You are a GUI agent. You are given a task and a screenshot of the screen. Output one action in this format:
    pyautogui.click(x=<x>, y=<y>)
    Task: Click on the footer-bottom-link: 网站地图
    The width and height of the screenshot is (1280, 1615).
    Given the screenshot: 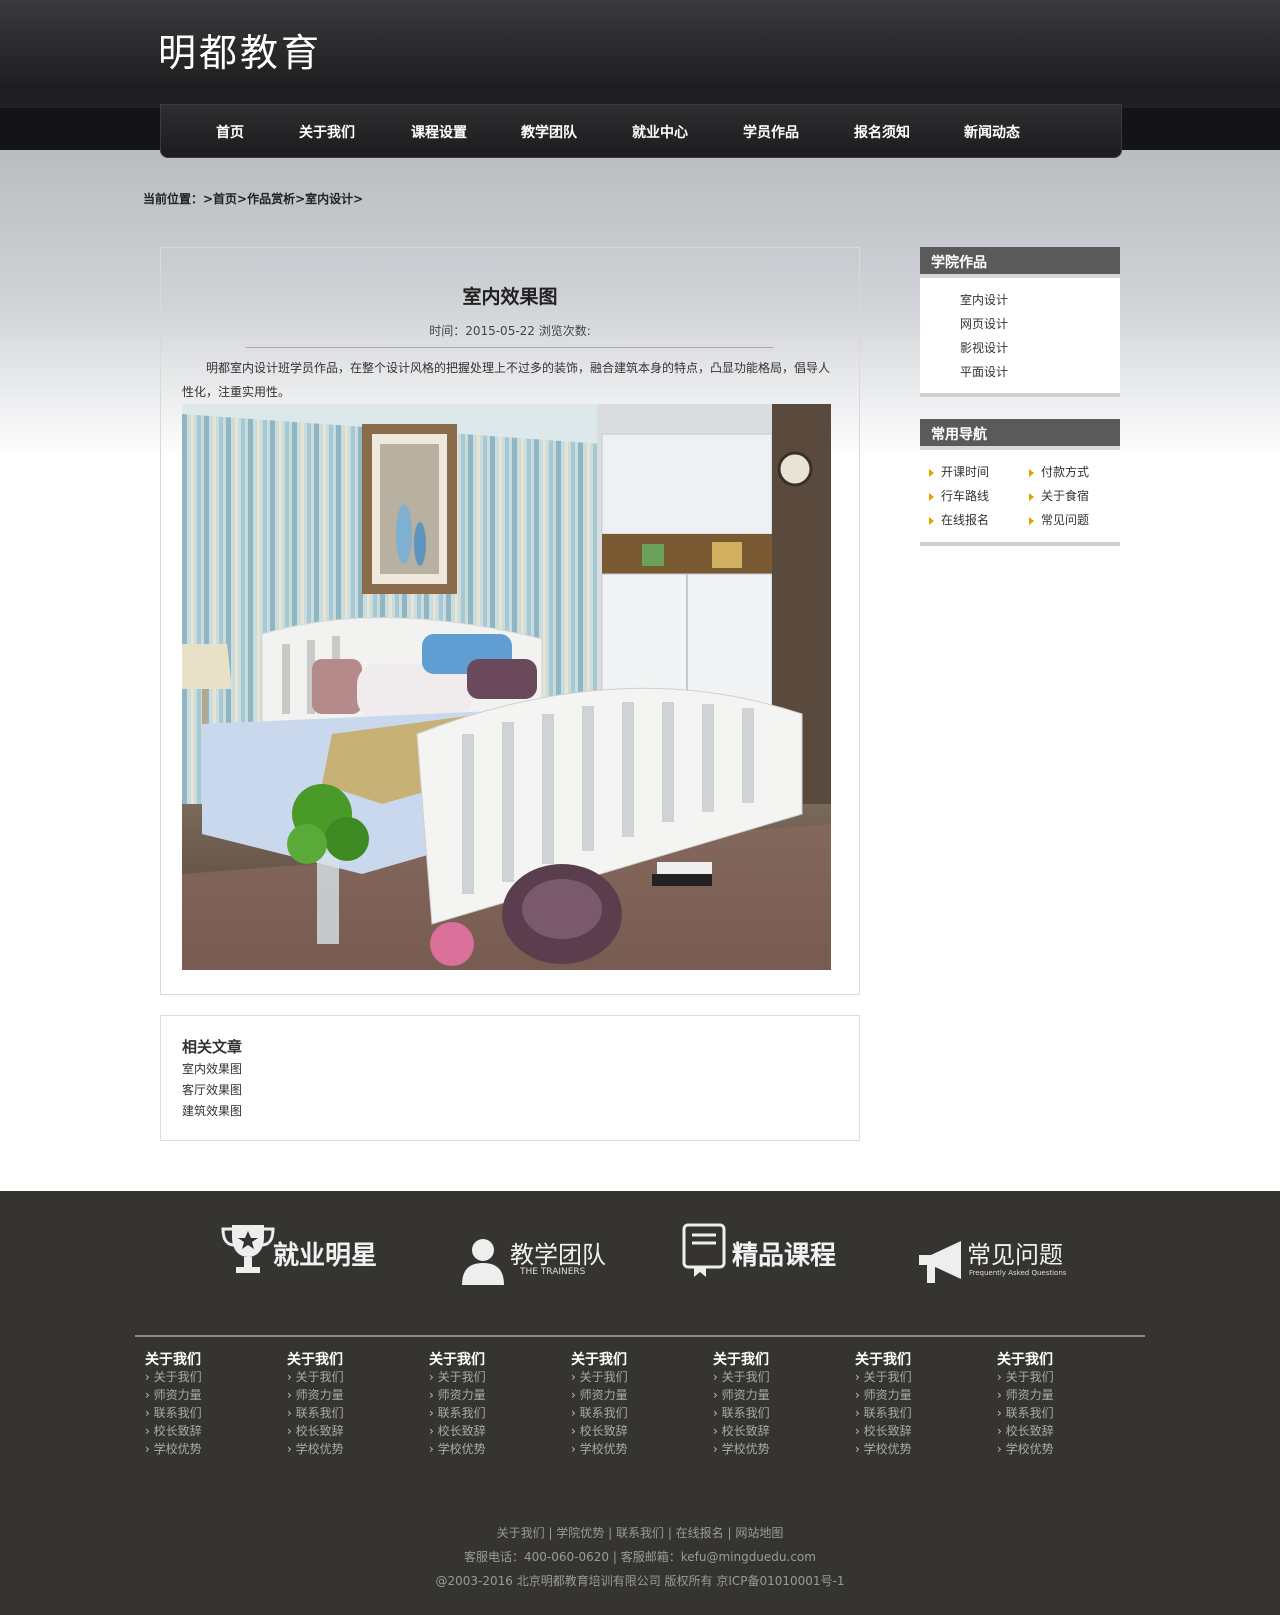 What is the action you would take?
    pyautogui.click(x=759, y=1533)
    